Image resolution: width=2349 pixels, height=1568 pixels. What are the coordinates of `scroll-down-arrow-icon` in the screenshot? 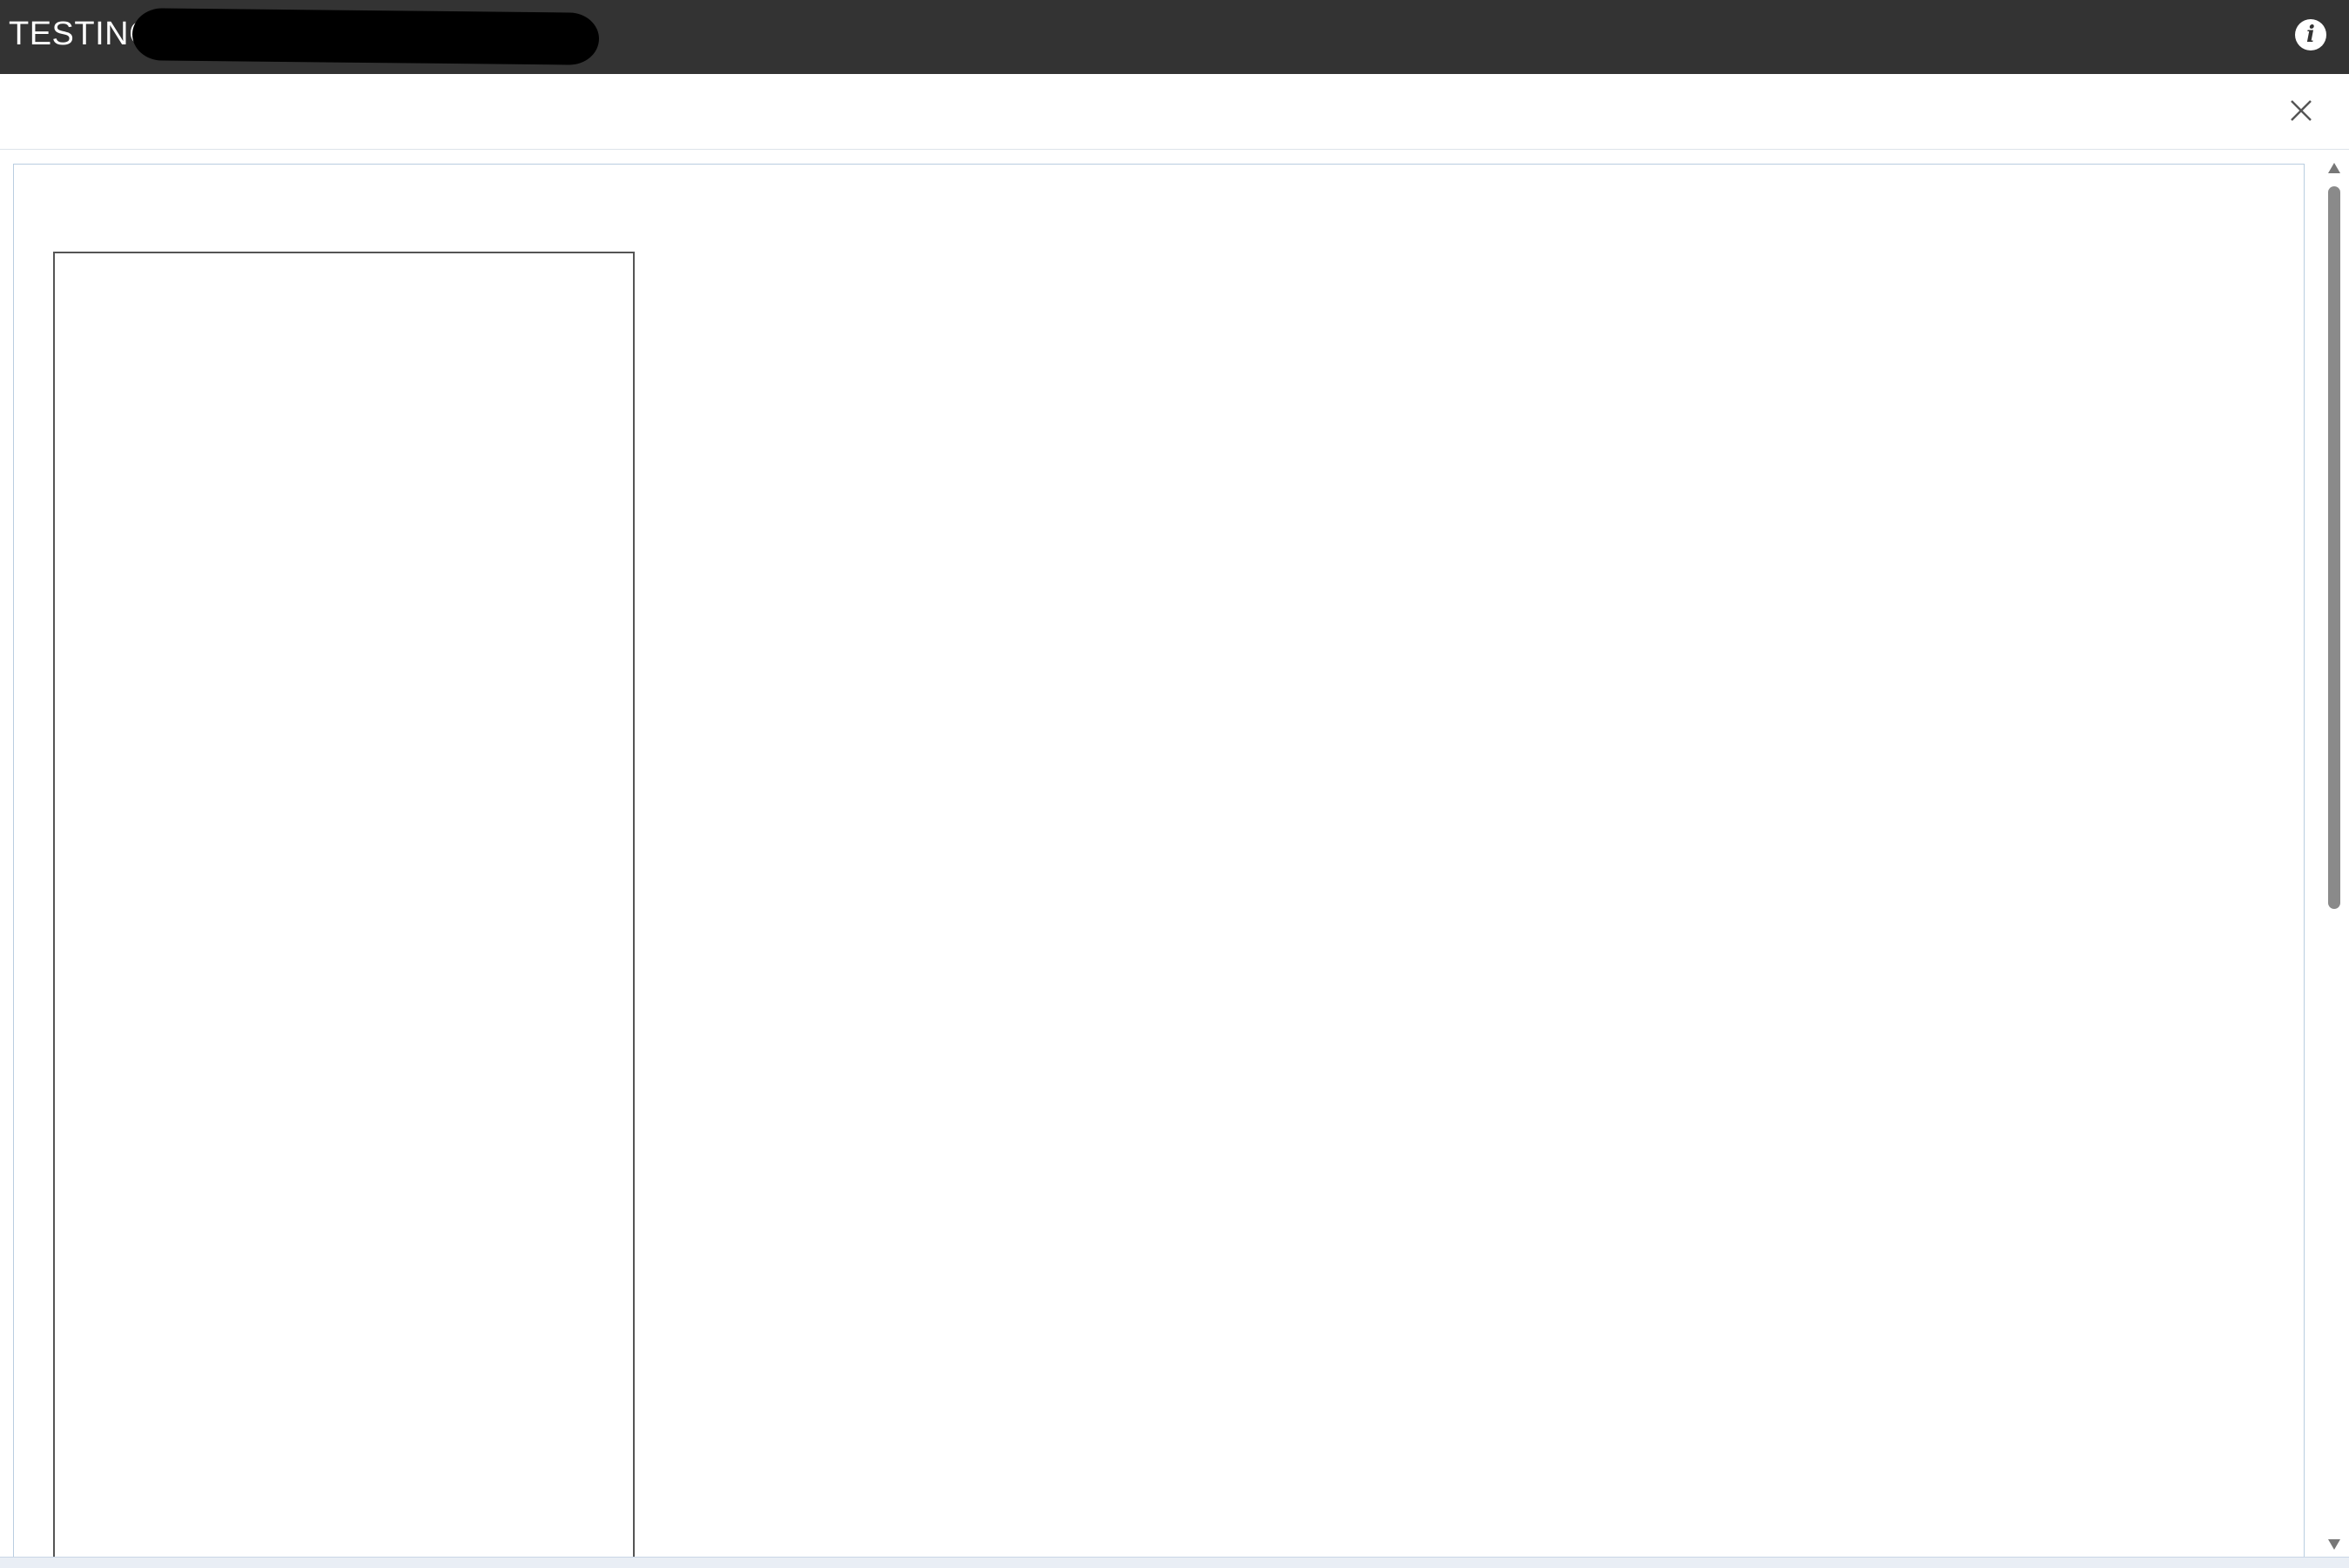 It's located at (2334, 1544).